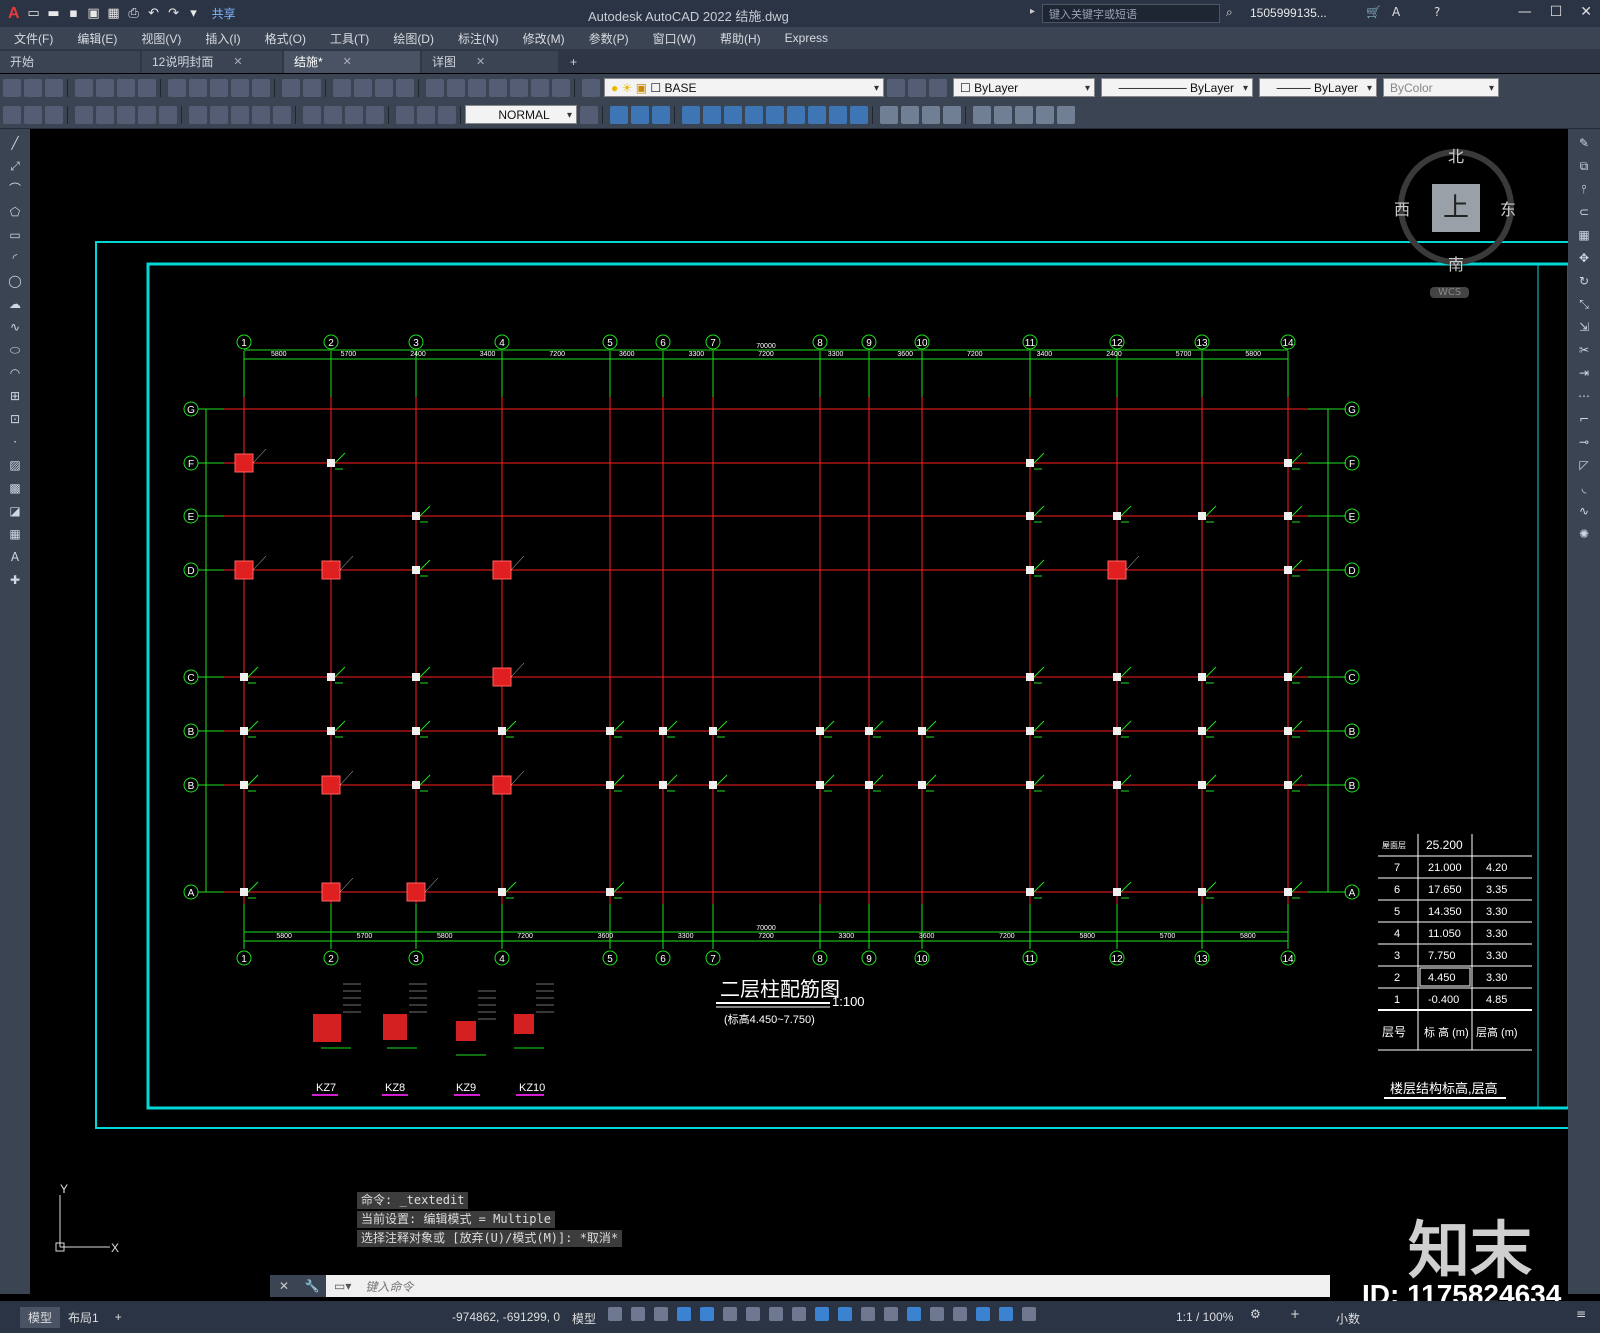  I want to click on block-editor-icon, so click(261, 87).